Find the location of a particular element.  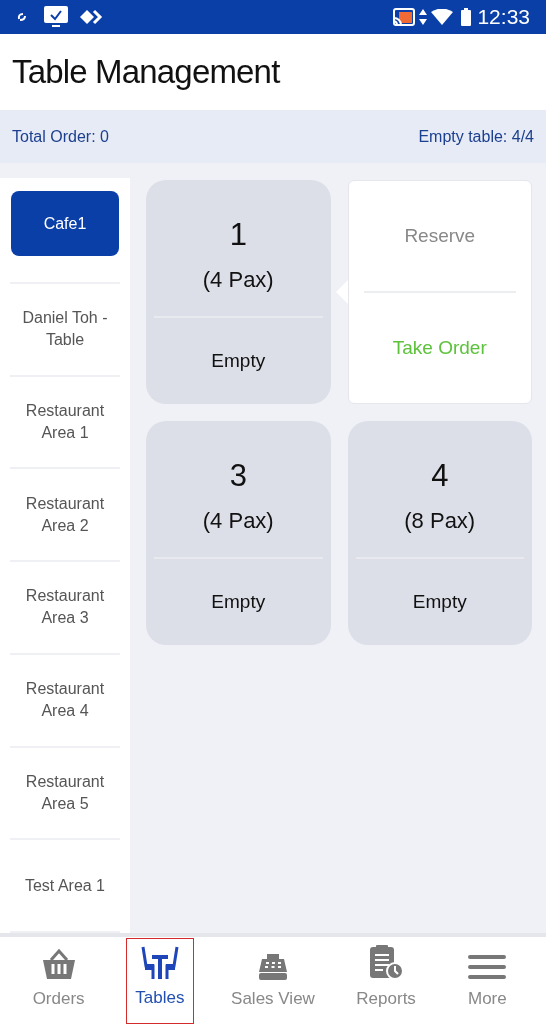

diamond-arrow-icon is located at coordinates (91, 17).